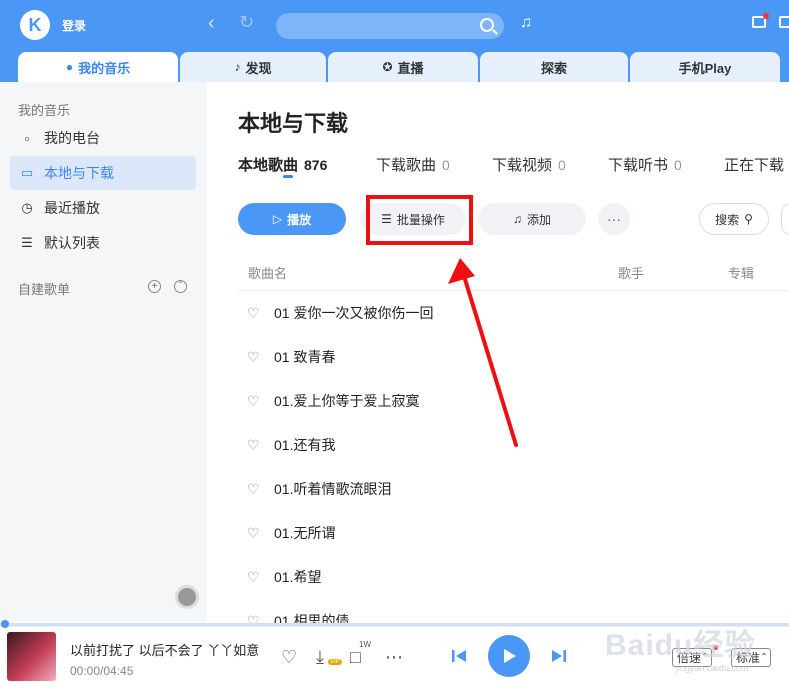 This screenshot has width=789, height=691. What do you see at coordinates (27, 172) in the screenshot?
I see `monitor-icon: ▭` at bounding box center [27, 172].